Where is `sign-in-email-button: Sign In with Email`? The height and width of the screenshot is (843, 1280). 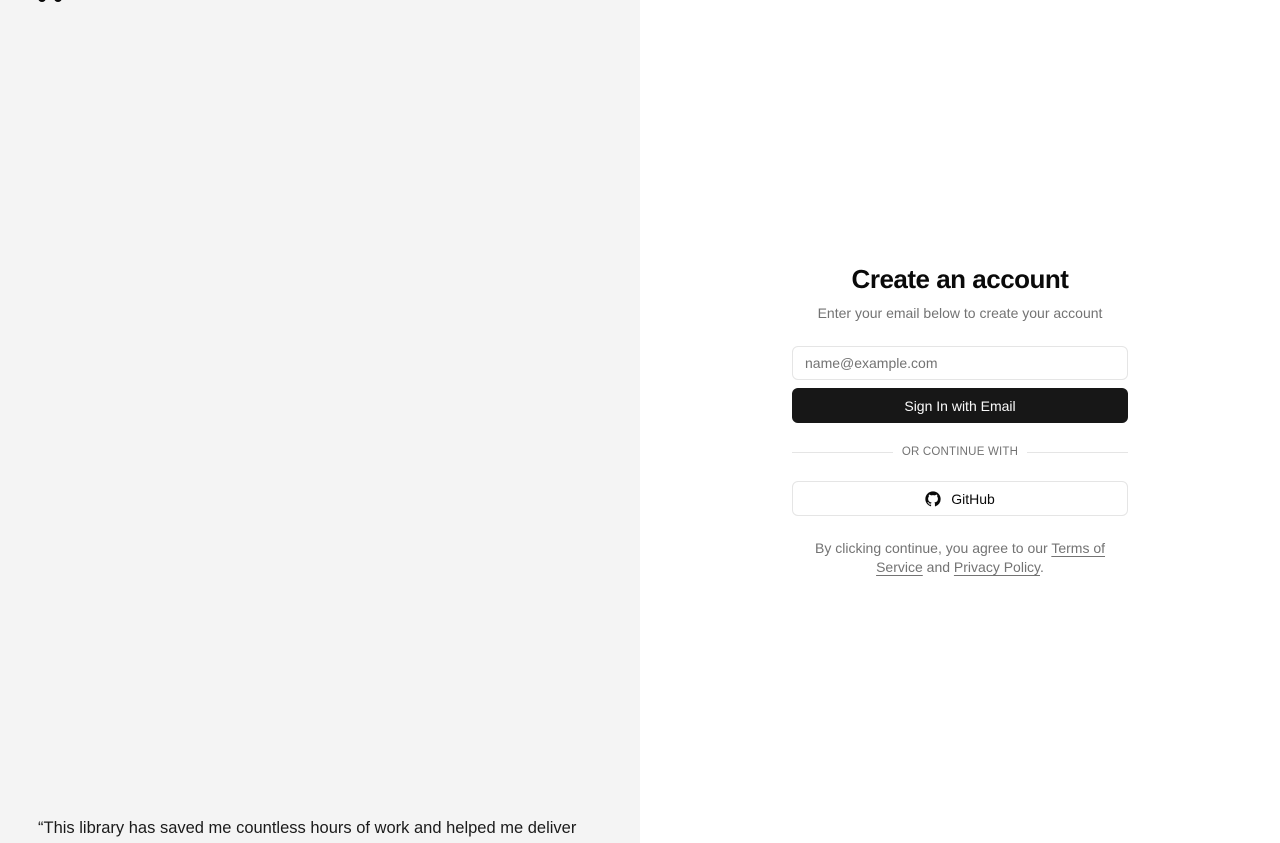 sign-in-email-button: Sign In with Email is located at coordinates (960, 405).